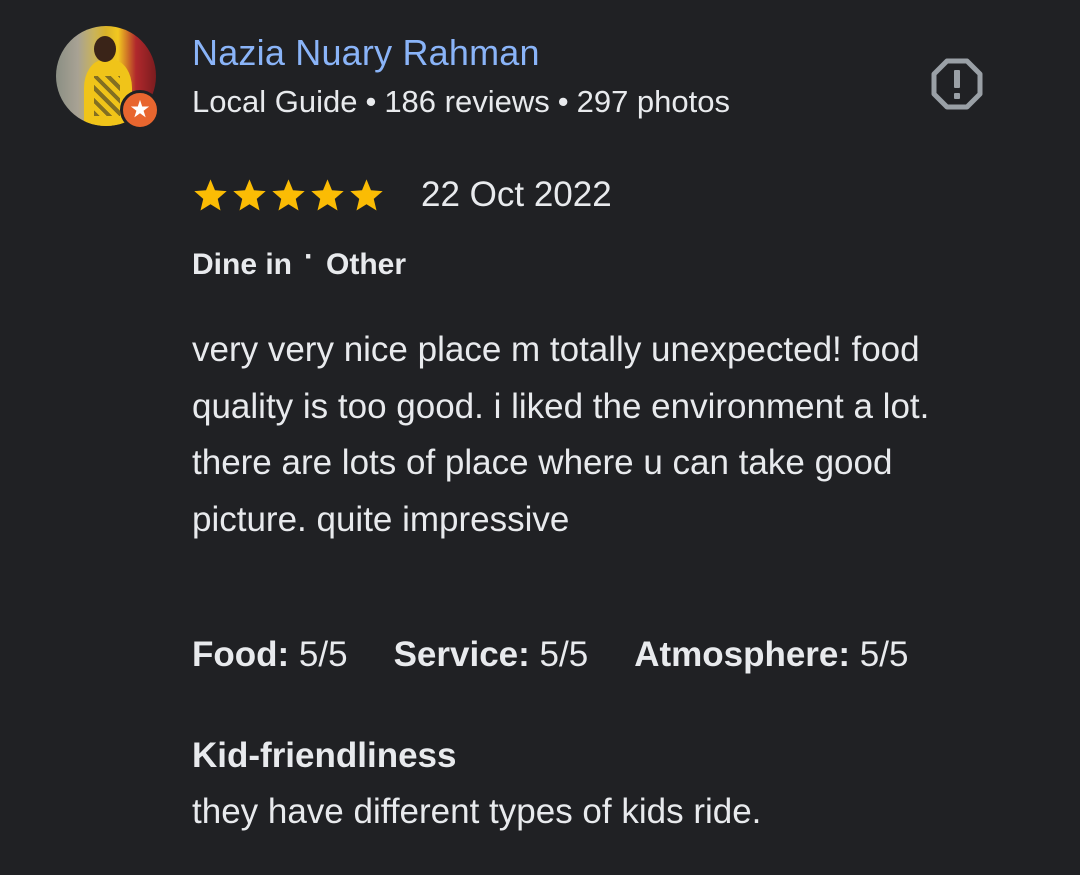 The height and width of the screenshot is (875, 1080). What do you see at coordinates (241, 654) in the screenshot?
I see `rating-food-label: Food:` at bounding box center [241, 654].